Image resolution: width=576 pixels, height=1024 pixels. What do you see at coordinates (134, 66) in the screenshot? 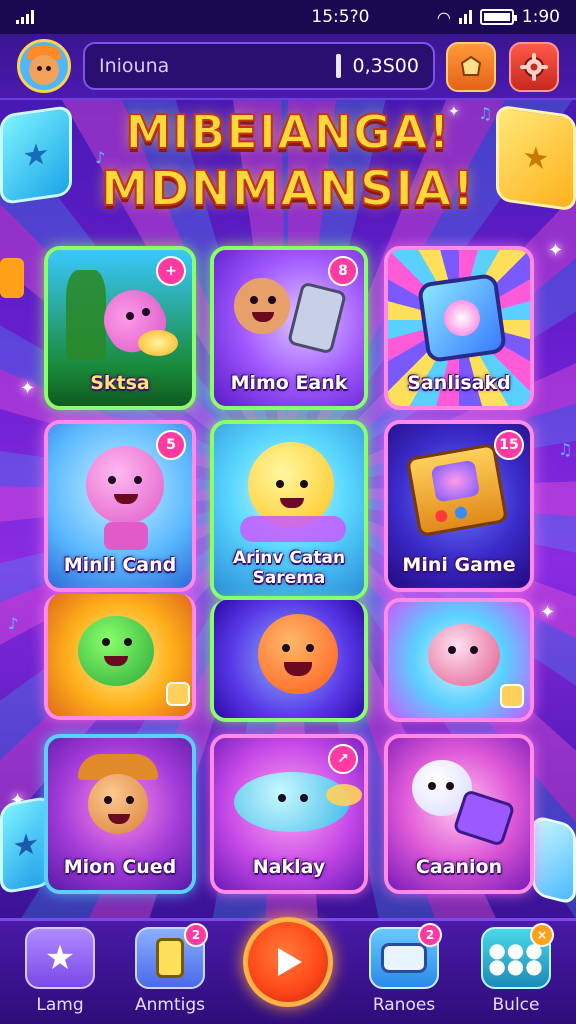
I see `search-text: Iniouna` at bounding box center [134, 66].